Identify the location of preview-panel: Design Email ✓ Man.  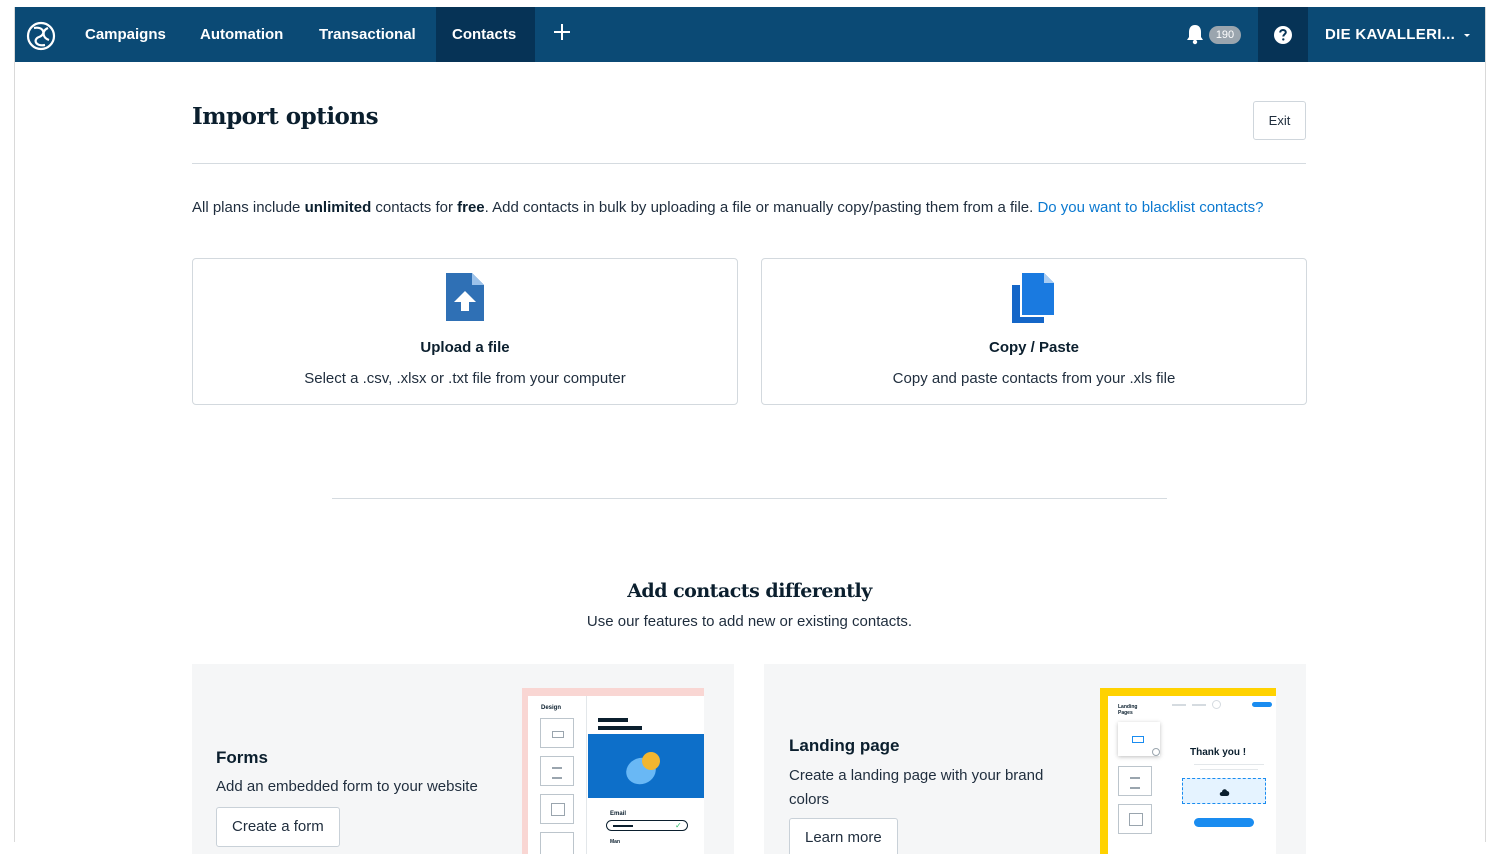
(616, 775).